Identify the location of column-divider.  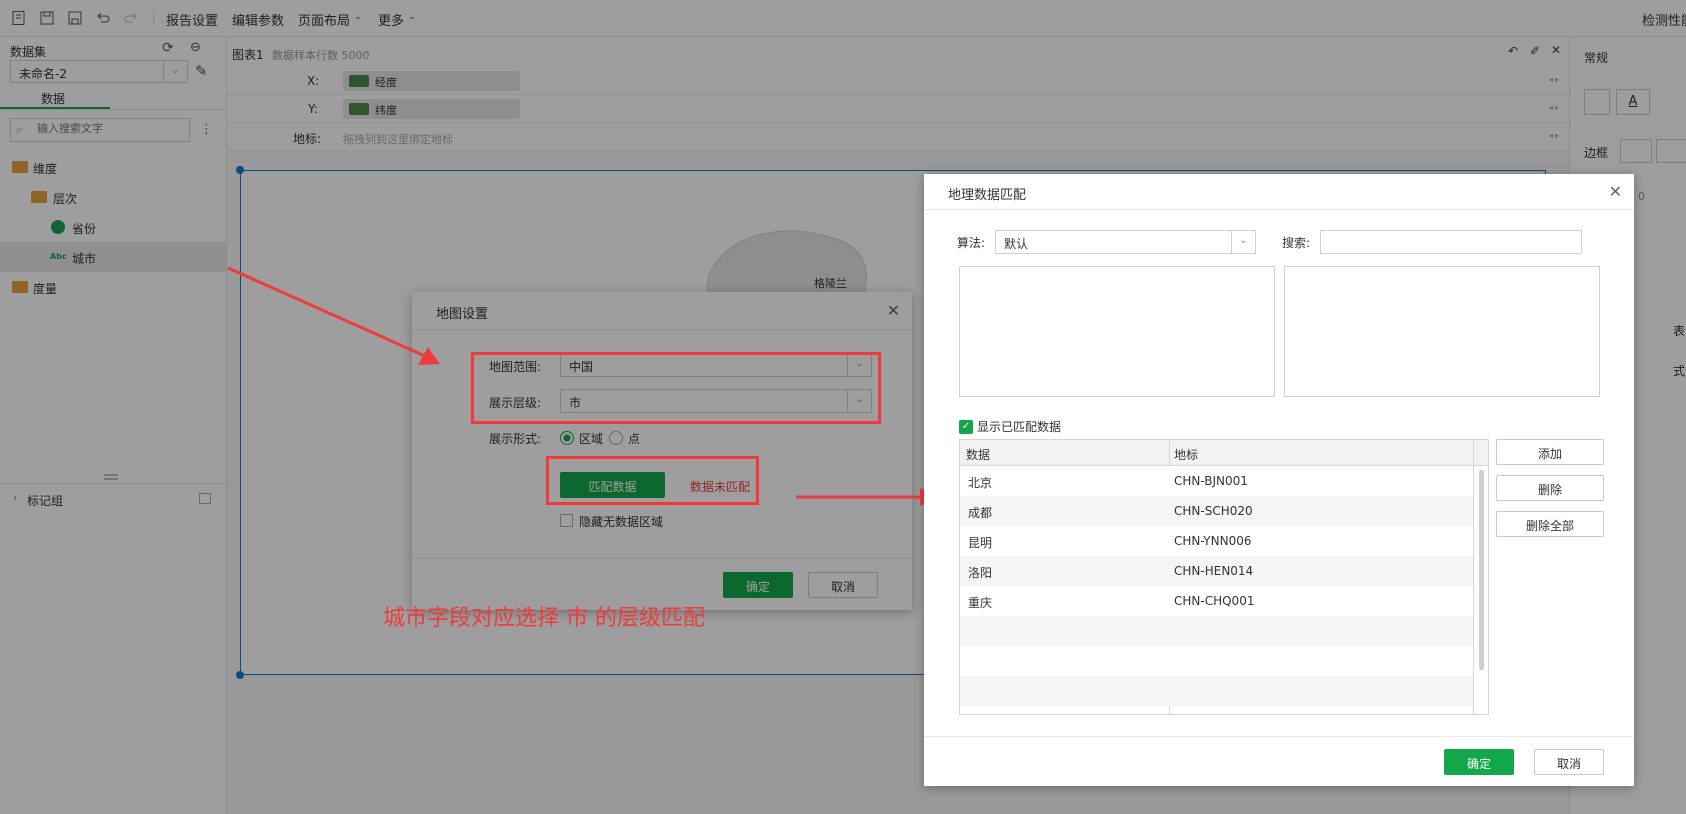
(1473, 577).